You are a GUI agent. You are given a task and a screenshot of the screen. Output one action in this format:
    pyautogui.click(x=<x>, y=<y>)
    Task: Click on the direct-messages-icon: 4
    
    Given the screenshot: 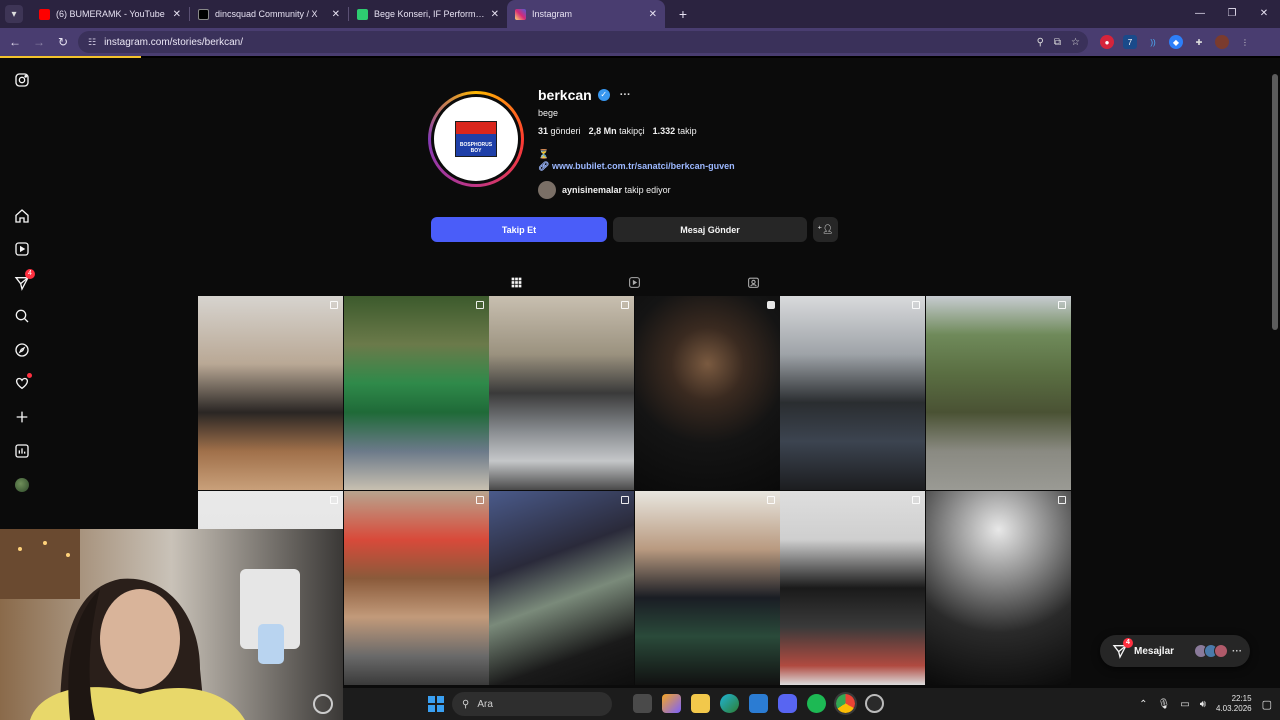 What is the action you would take?
    pyautogui.click(x=23, y=281)
    